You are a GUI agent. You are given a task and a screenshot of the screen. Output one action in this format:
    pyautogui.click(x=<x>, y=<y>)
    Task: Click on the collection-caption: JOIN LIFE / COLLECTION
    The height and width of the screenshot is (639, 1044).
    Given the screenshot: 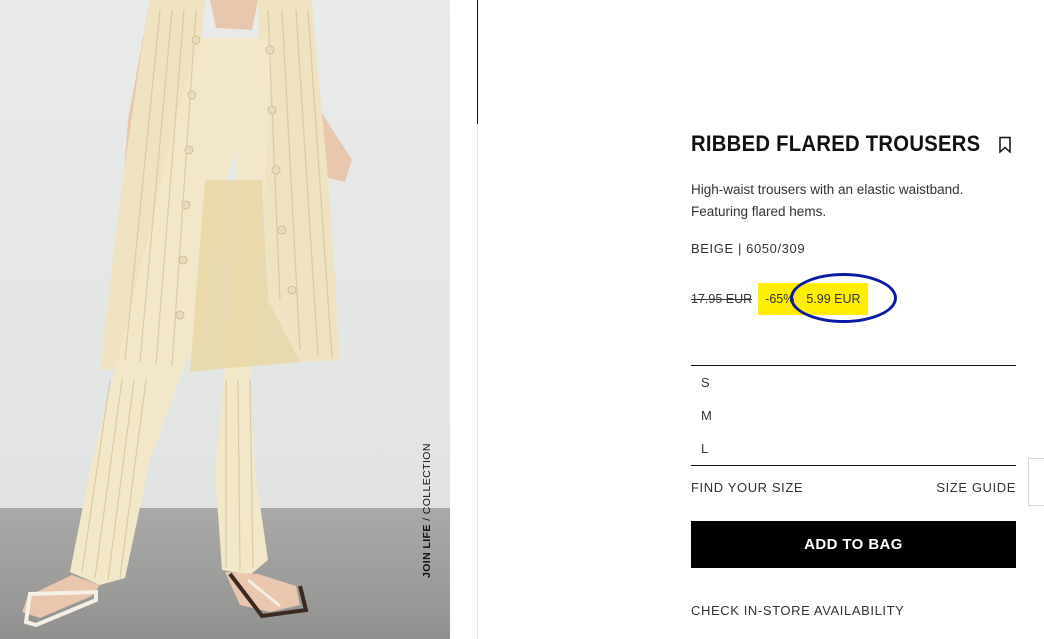 What is the action you would take?
    pyautogui.click(x=427, y=510)
    